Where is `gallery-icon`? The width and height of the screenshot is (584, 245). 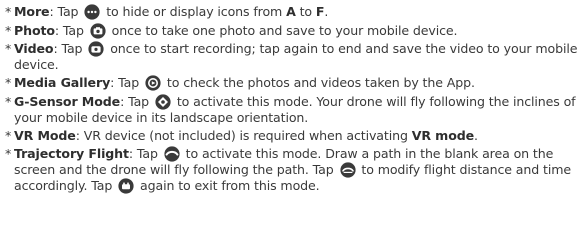
gallery-icon is located at coordinates (153, 83).